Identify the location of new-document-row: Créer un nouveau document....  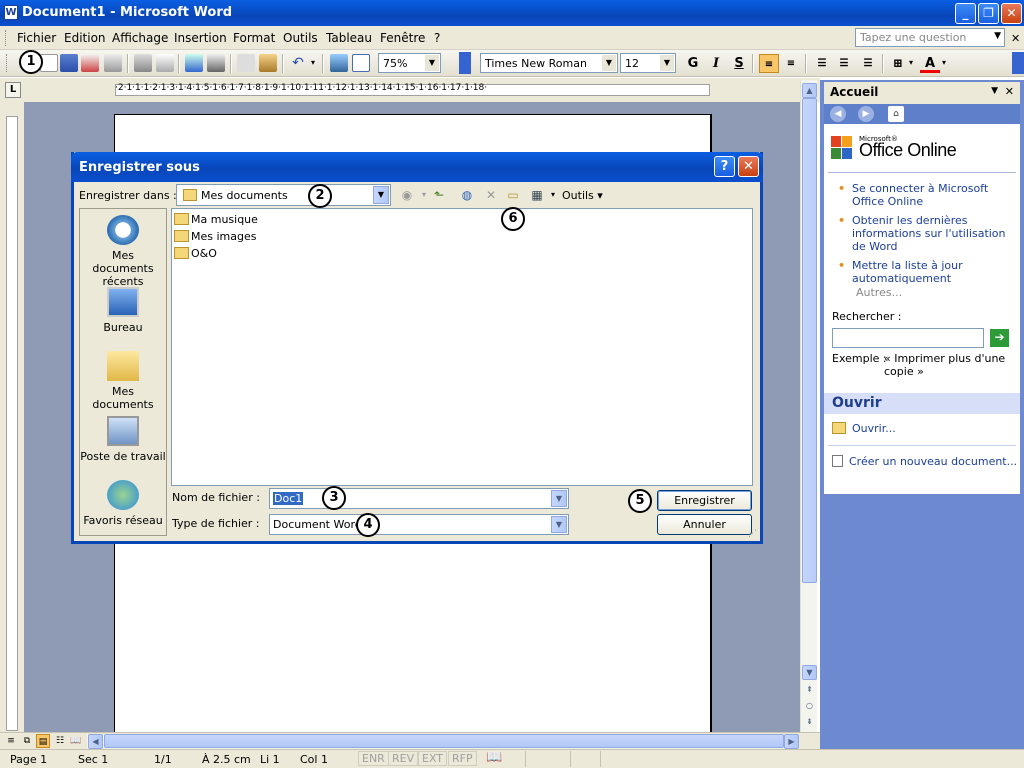
(924, 461).